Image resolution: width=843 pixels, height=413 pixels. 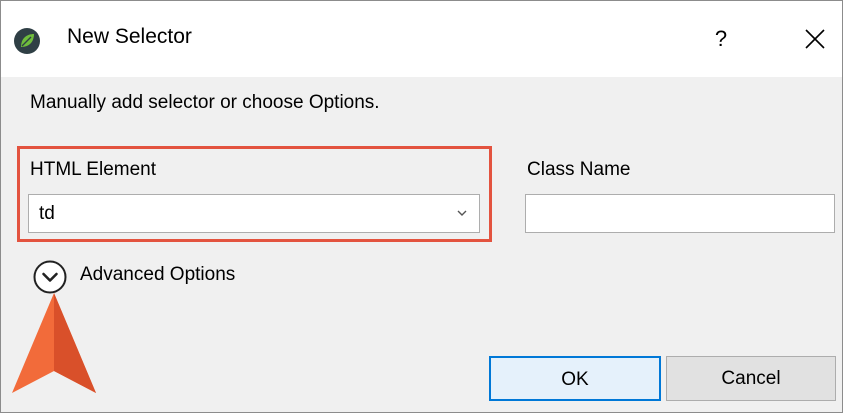 I want to click on html-element-select: td, so click(x=254, y=213).